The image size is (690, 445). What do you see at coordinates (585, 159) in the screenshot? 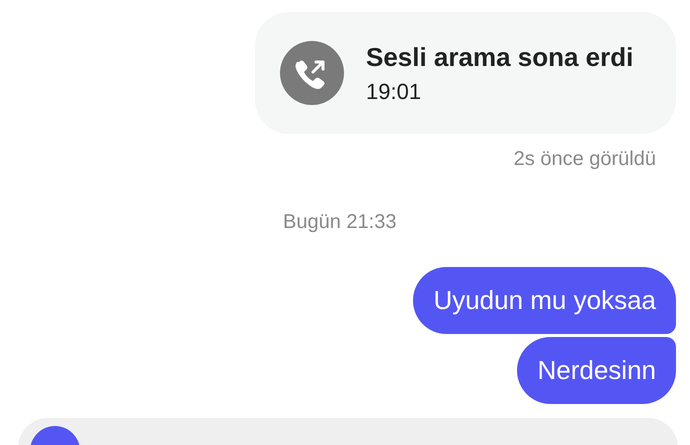
I see `seen-status: 2s önce görüldü` at bounding box center [585, 159].